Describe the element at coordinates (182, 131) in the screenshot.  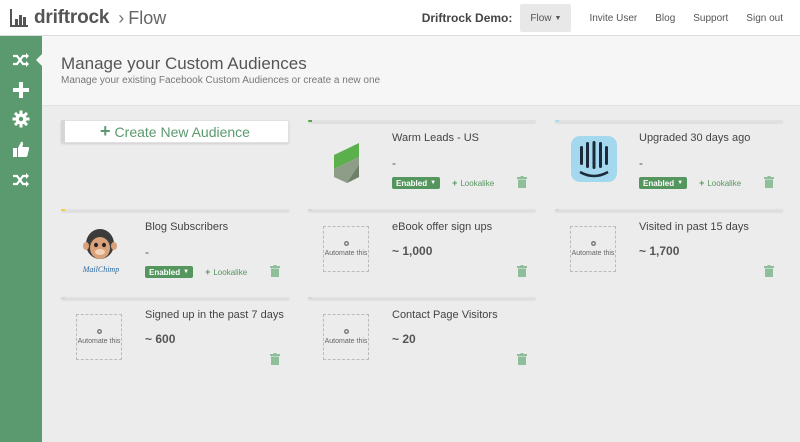
I see `create-audience-label: Create New Audience` at that location.